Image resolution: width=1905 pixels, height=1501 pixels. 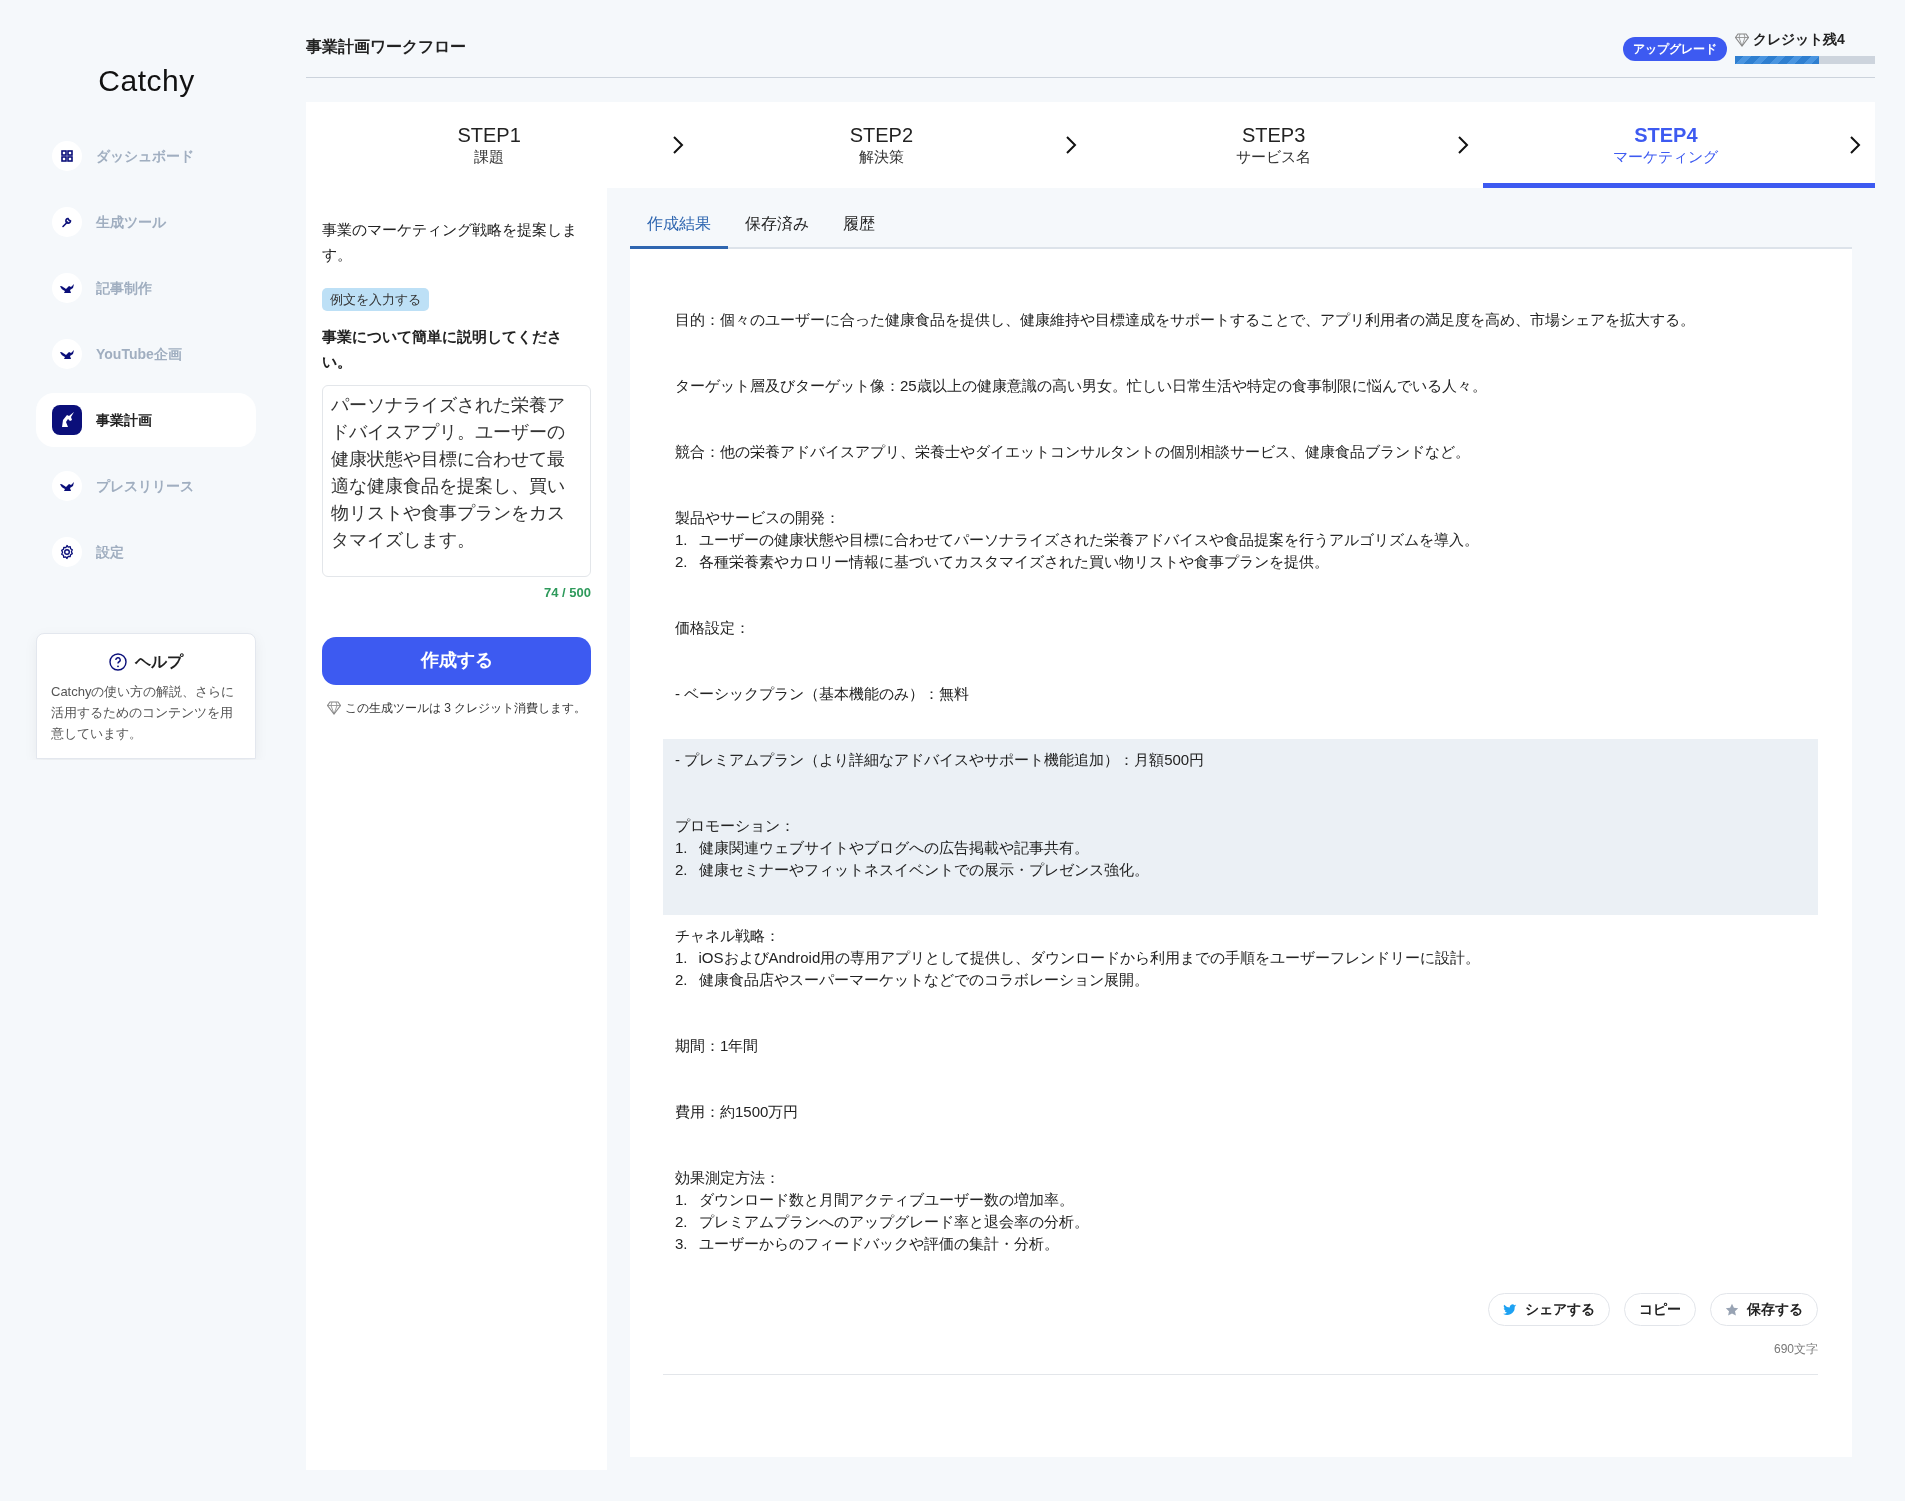 I want to click on result-text: プロモーション：, so click(x=735, y=826).